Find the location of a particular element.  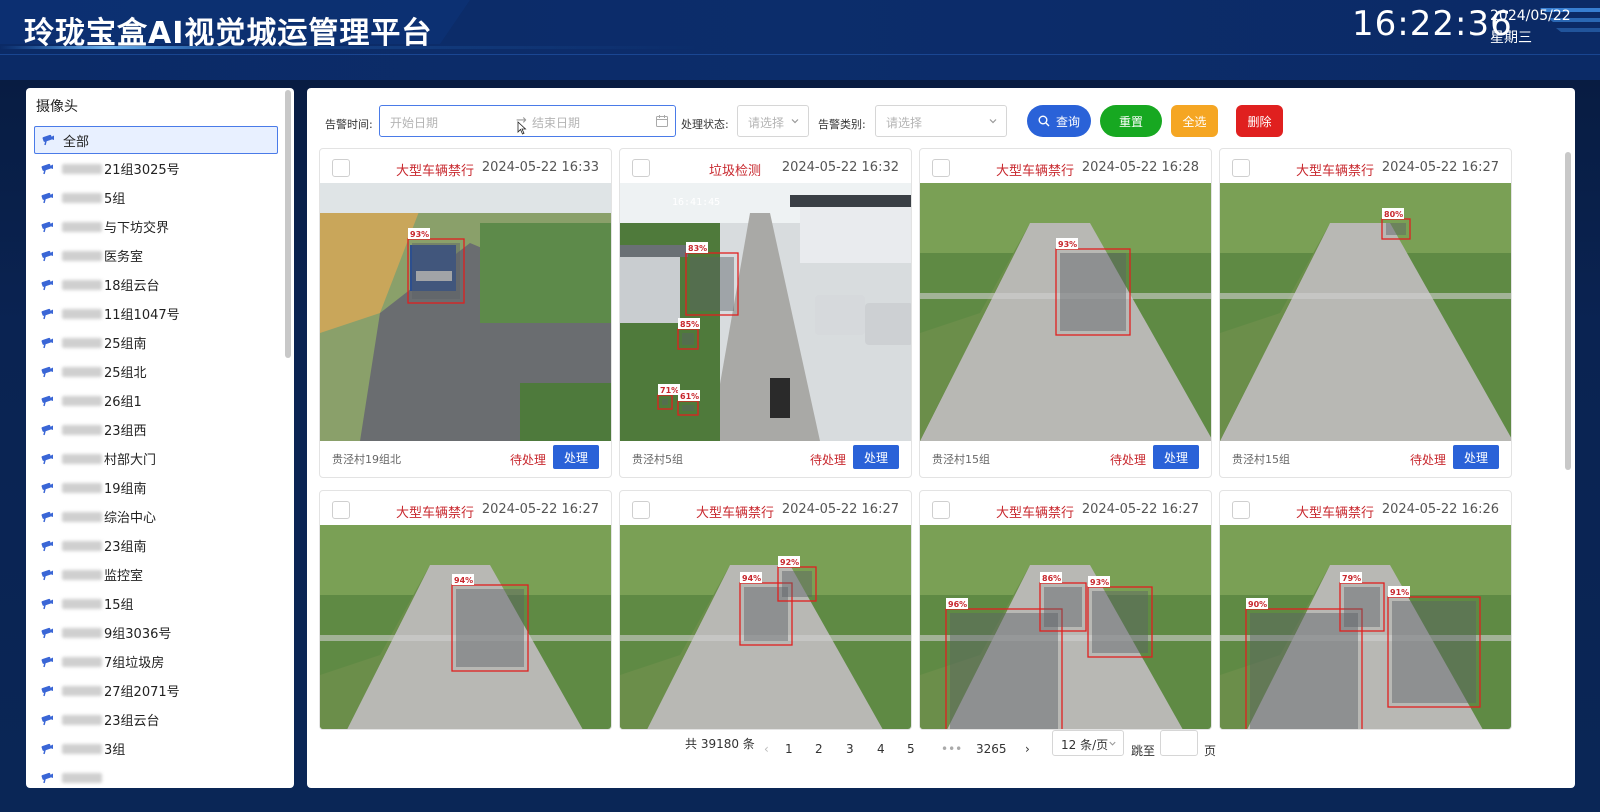

page-number: 3 is located at coordinates (850, 749).